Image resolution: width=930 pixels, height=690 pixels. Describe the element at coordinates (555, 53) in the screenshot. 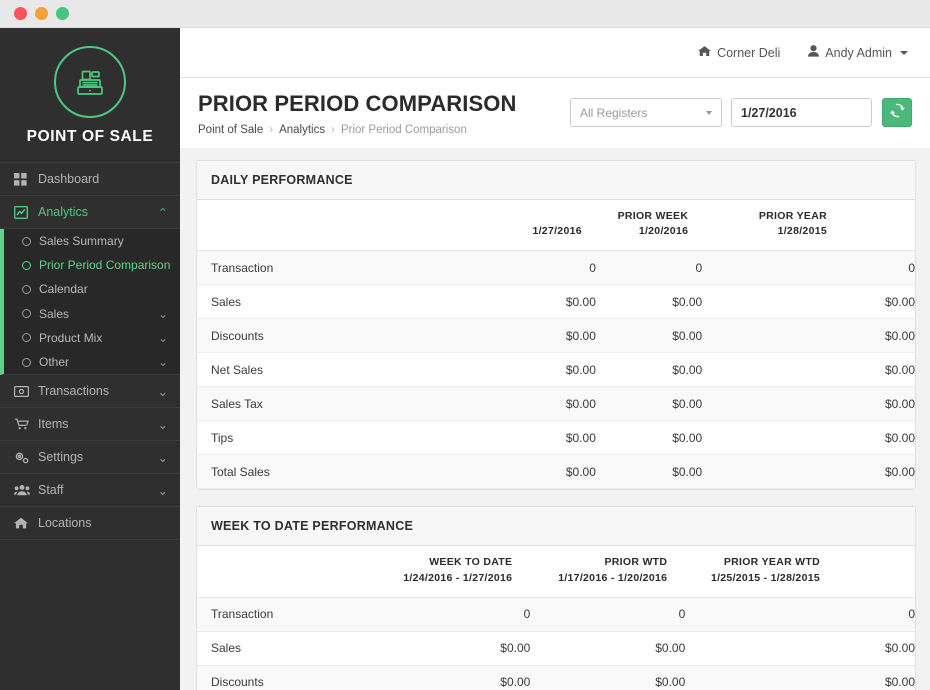

I see `topbar: Corner Deli Andy Admin` at that location.